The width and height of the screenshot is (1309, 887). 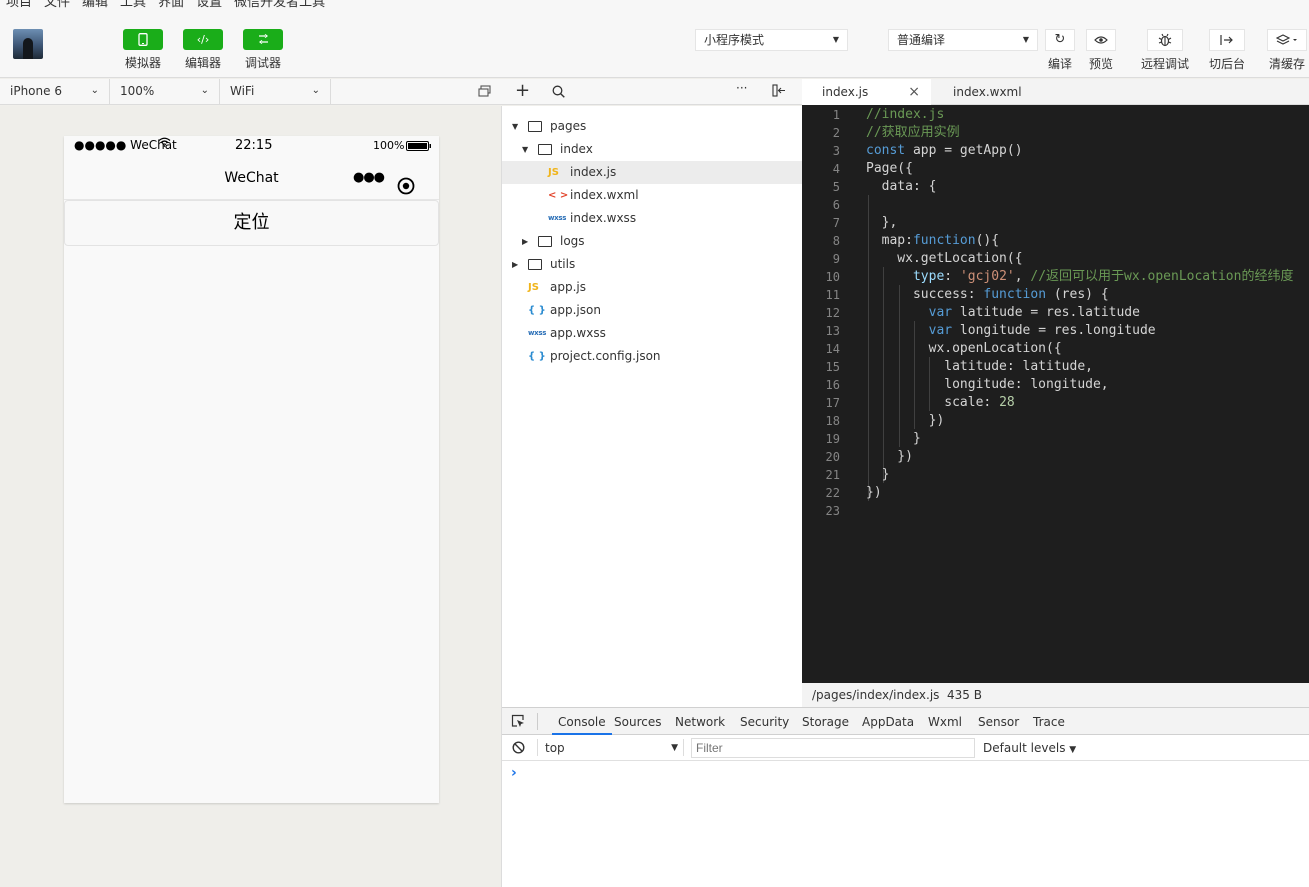 I want to click on code-text: const app = getApp(), so click(x=944, y=151).